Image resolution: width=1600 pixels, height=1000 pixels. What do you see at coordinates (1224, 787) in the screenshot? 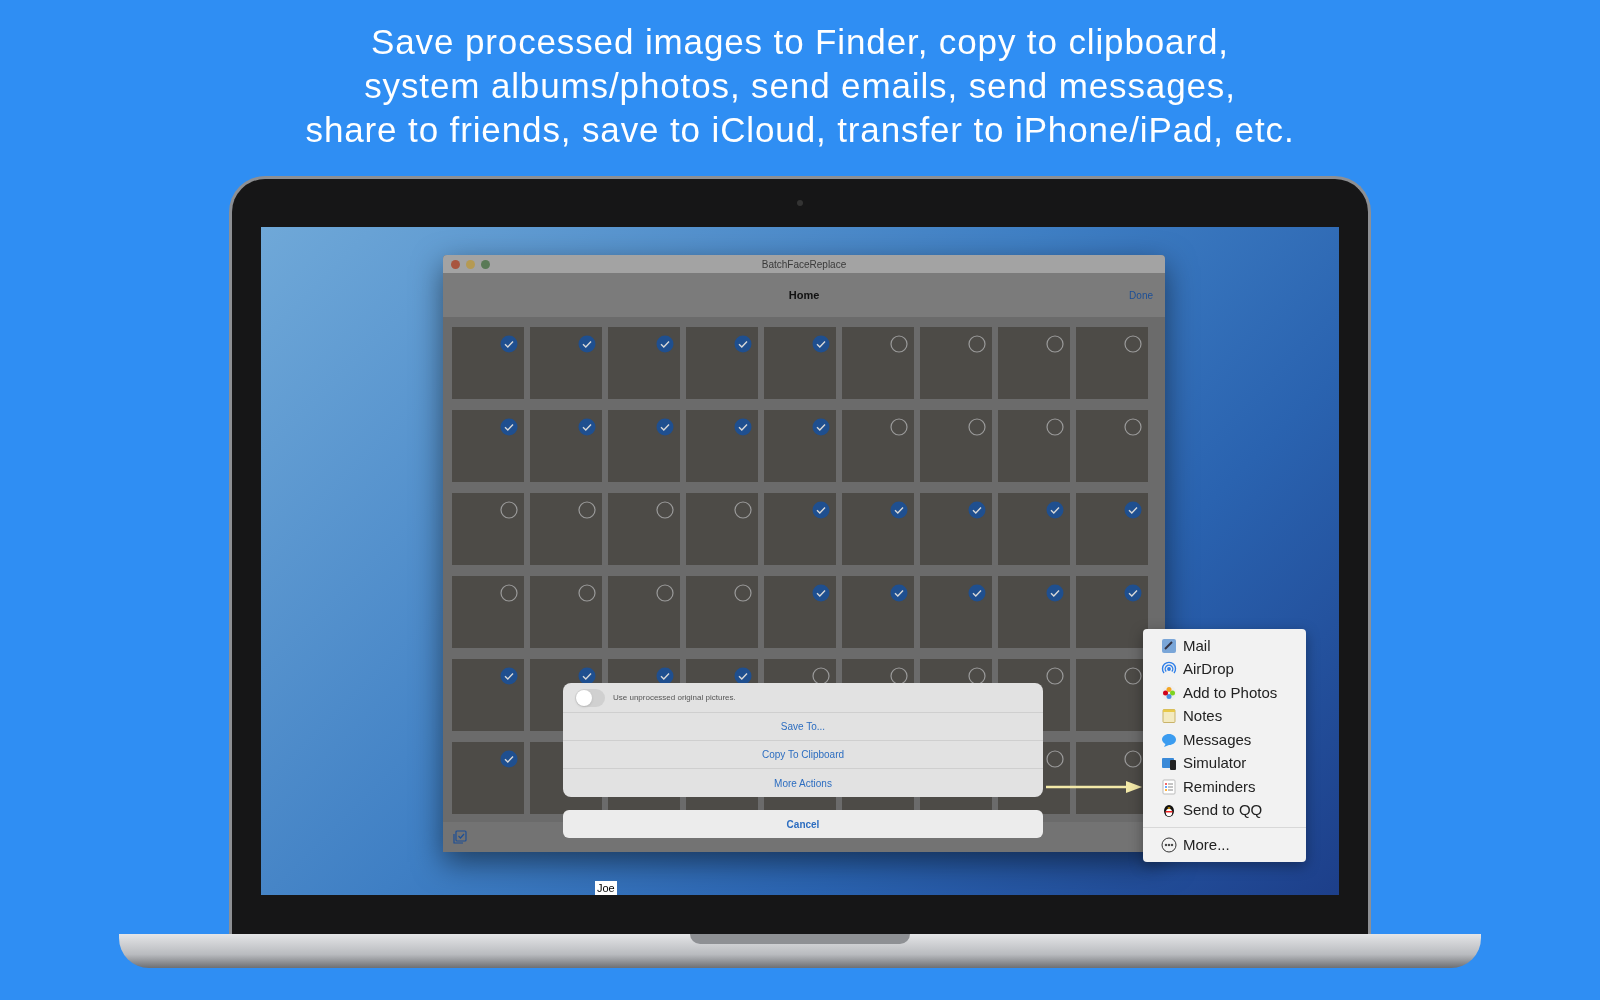
I see `share-menu-item: Reminders` at bounding box center [1224, 787].